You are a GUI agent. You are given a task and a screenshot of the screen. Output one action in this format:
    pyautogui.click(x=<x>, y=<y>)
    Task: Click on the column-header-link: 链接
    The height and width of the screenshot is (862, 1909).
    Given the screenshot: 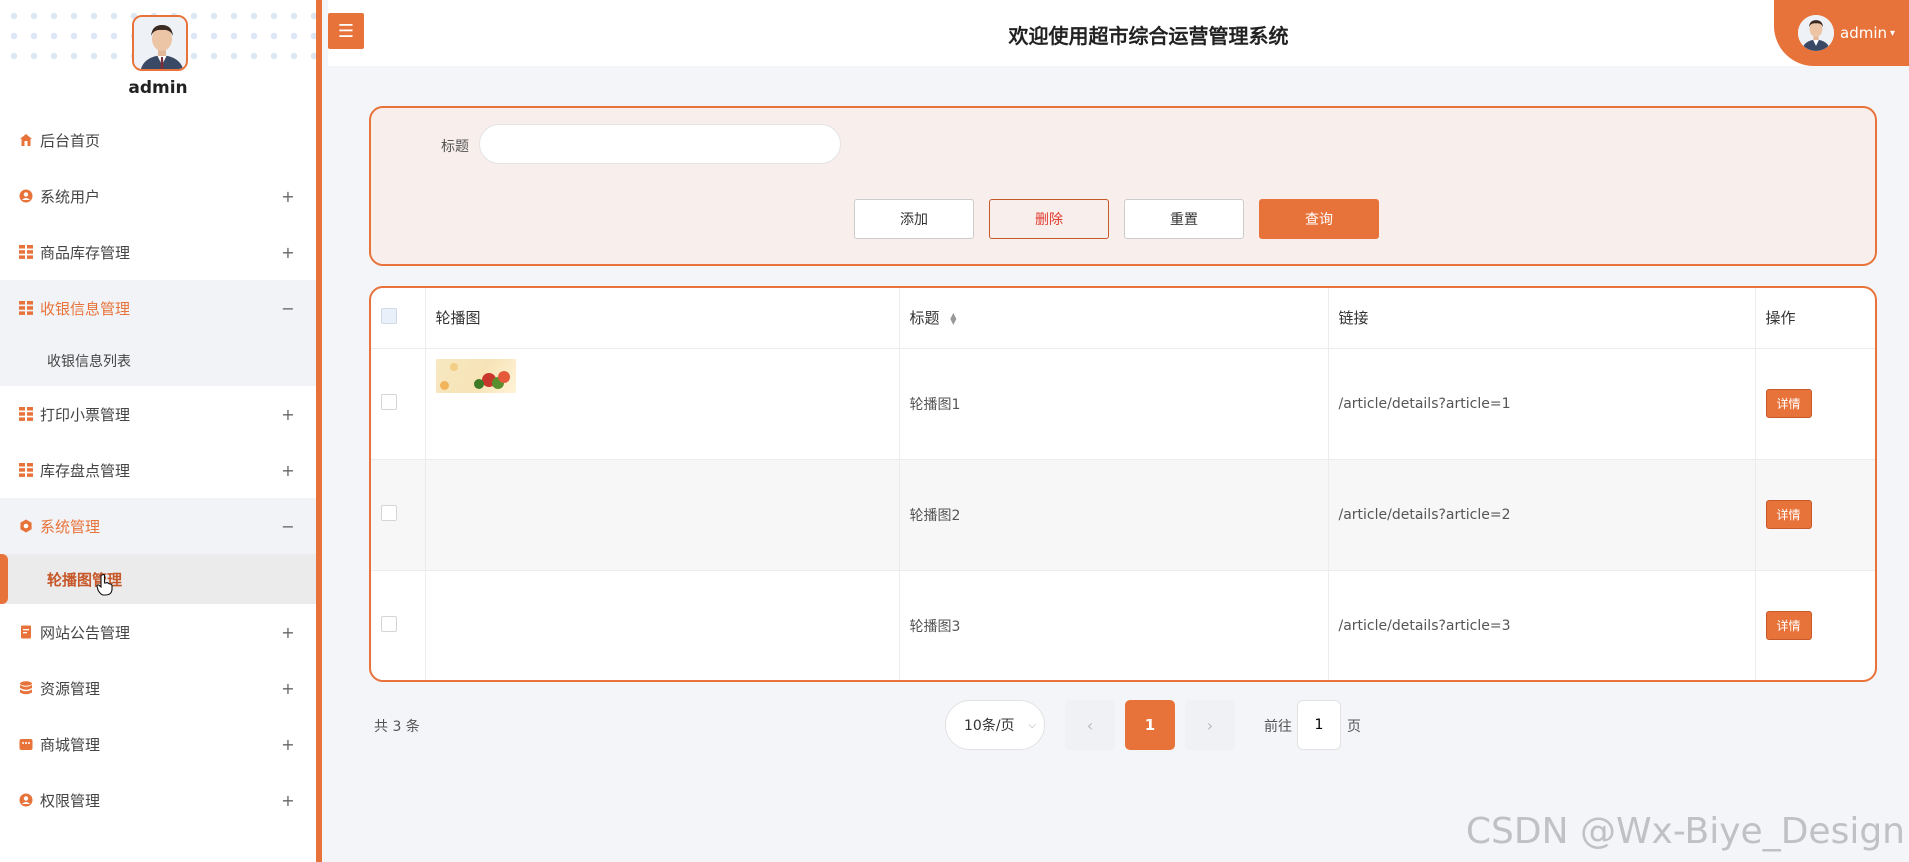 What is the action you would take?
    pyautogui.click(x=1542, y=318)
    